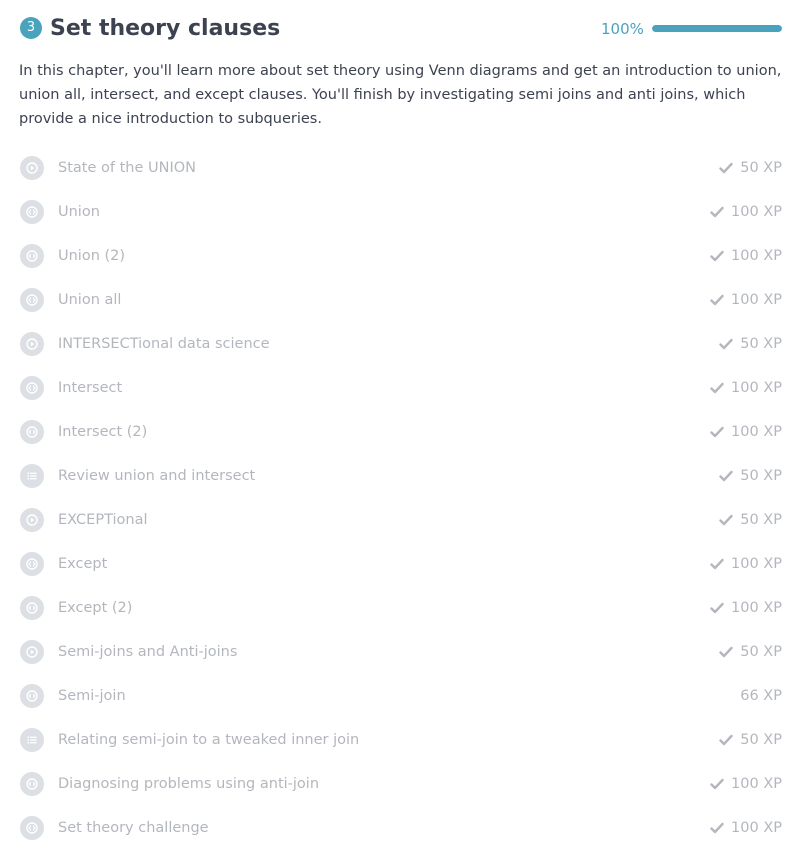 The image size is (798, 856). I want to click on lesson-item: Except (2) 100 XP, so click(400, 608).